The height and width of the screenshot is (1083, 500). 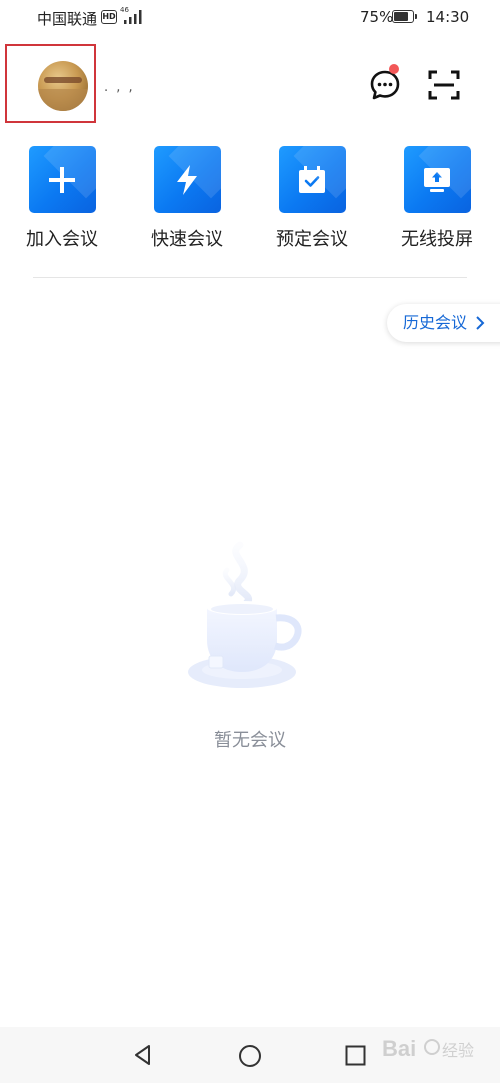 I want to click on unread-badge, so click(x=394, y=69).